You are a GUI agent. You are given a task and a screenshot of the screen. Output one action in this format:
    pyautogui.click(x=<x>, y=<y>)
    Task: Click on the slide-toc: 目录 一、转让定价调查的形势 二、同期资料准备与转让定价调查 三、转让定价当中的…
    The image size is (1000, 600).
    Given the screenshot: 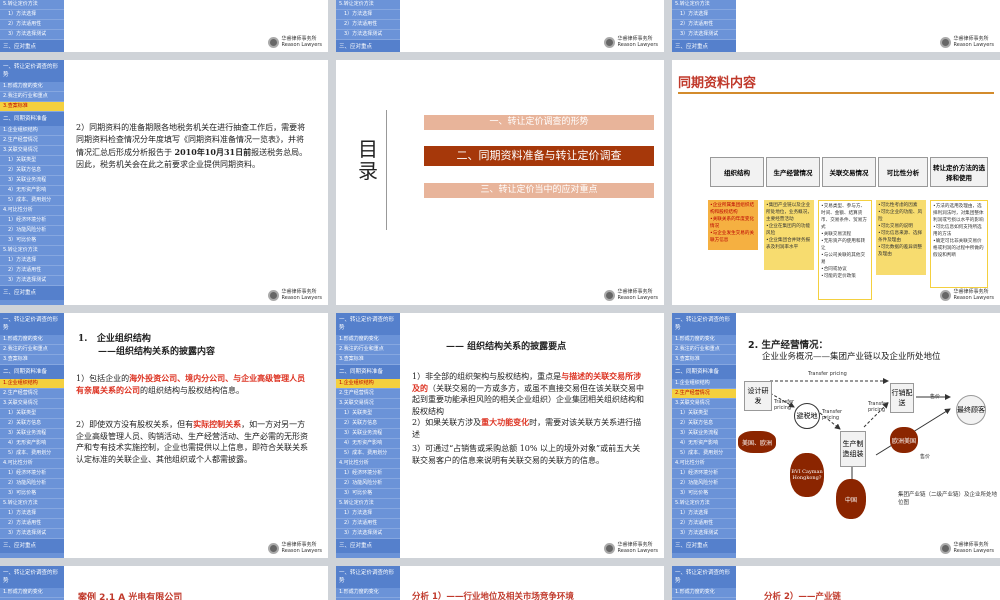 What is the action you would take?
    pyautogui.click(x=500, y=182)
    